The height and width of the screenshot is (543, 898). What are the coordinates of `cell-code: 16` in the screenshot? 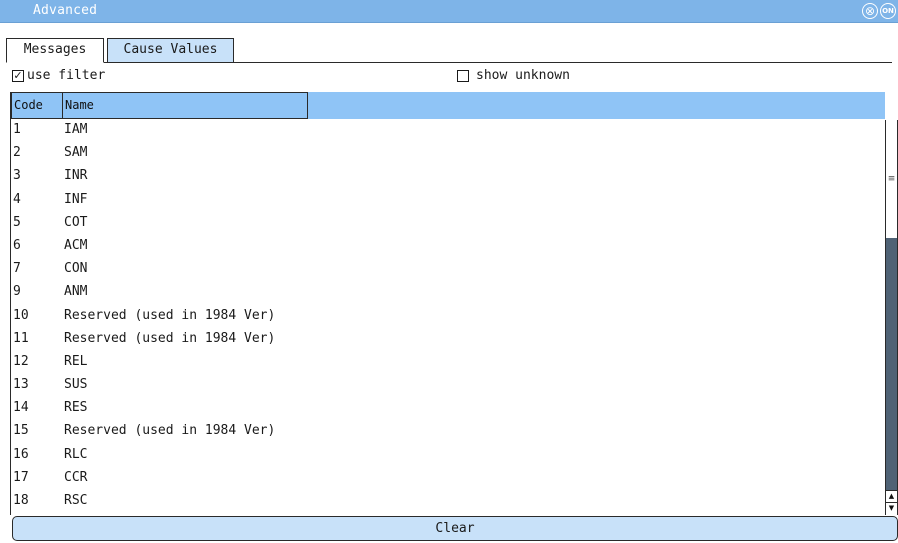 It's located at (21, 454).